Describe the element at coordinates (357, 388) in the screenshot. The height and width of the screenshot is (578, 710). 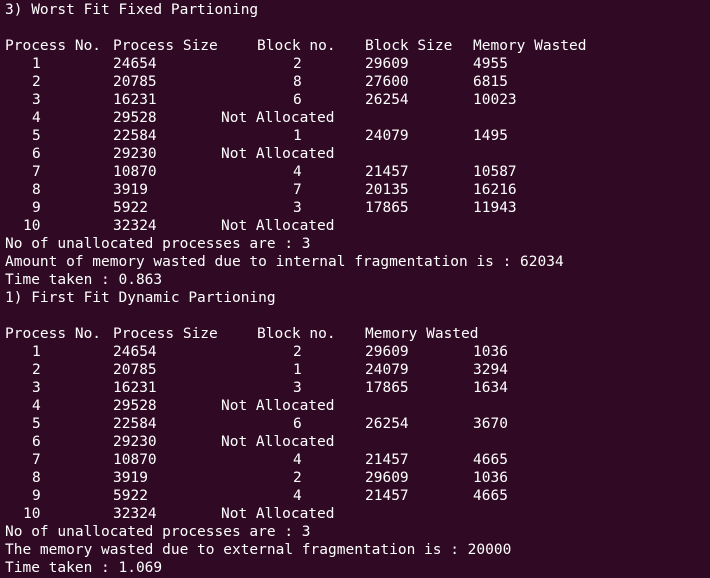
I see `table-row: 3 16231 3 17865 1634` at that location.